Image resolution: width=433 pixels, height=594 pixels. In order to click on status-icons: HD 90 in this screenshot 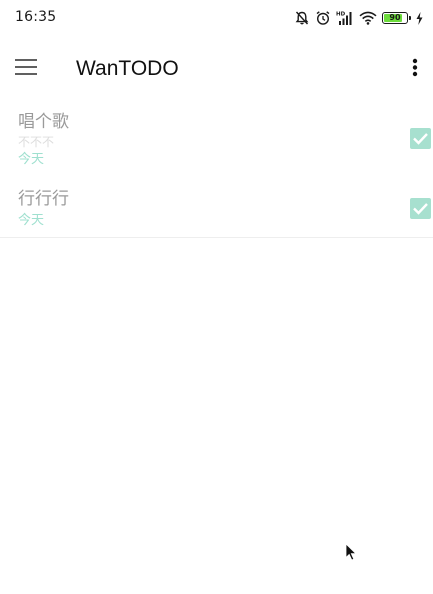, I will do `click(358, 18)`.